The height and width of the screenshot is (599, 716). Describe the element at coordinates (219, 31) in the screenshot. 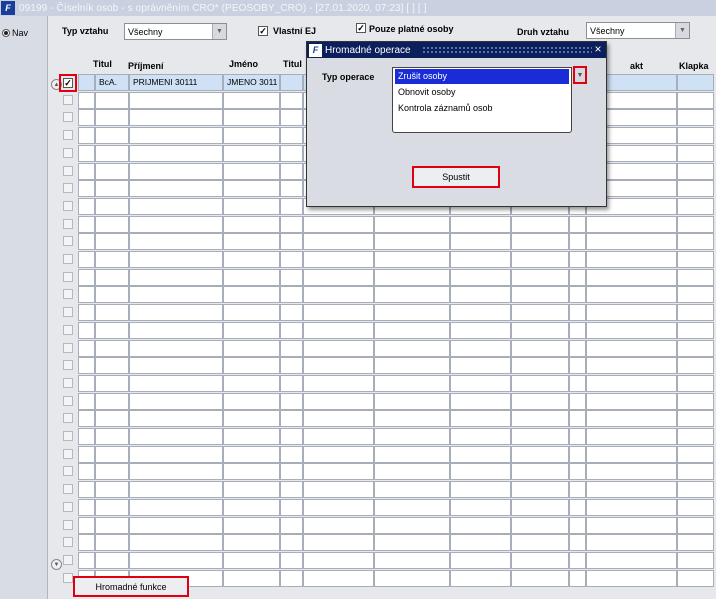

I see `dropdown-arrow-icon: ▼` at that location.